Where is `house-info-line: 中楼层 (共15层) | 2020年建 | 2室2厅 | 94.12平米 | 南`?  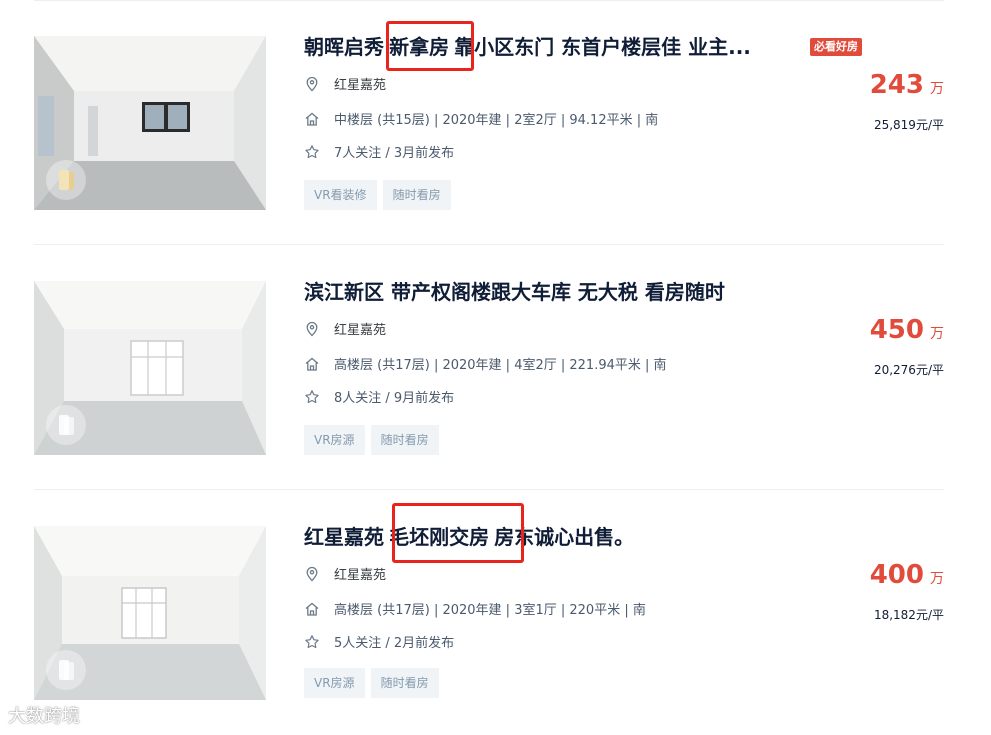 house-info-line: 中楼层 (共15层) | 2020年建 | 2室2厅 | 94.12平米 | 南 is located at coordinates (481, 121).